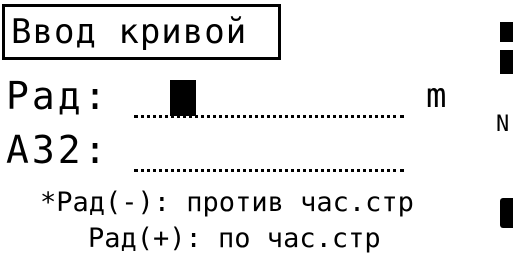 The height and width of the screenshot is (262, 513). I want to click on block-cursor-icon, so click(183, 98).